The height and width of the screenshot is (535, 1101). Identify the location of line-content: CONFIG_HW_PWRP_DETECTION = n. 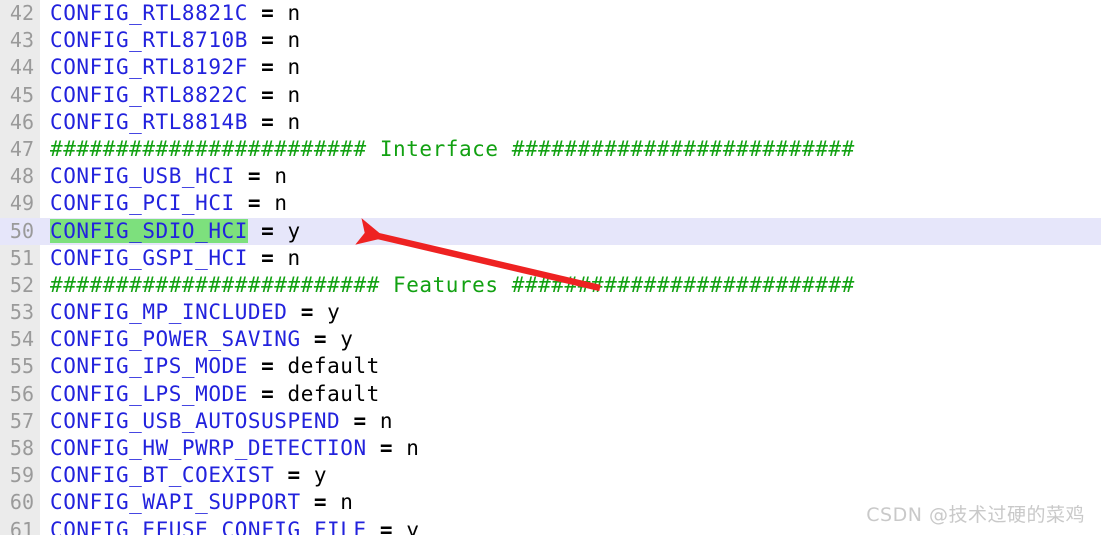
(229, 448).